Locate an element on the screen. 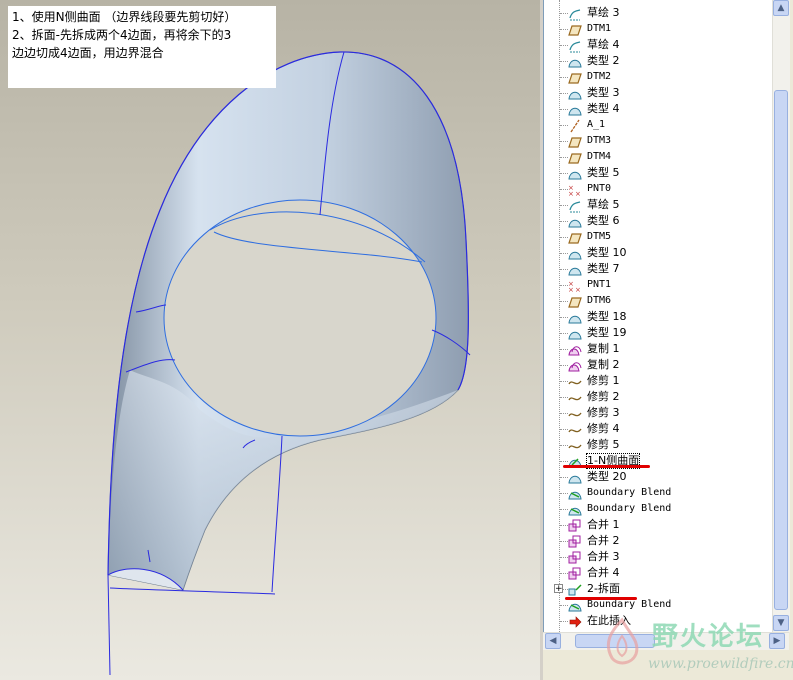  note-line-1: 1、使用N侧曲面 （边界线段要先剪切好） is located at coordinates (124, 17).